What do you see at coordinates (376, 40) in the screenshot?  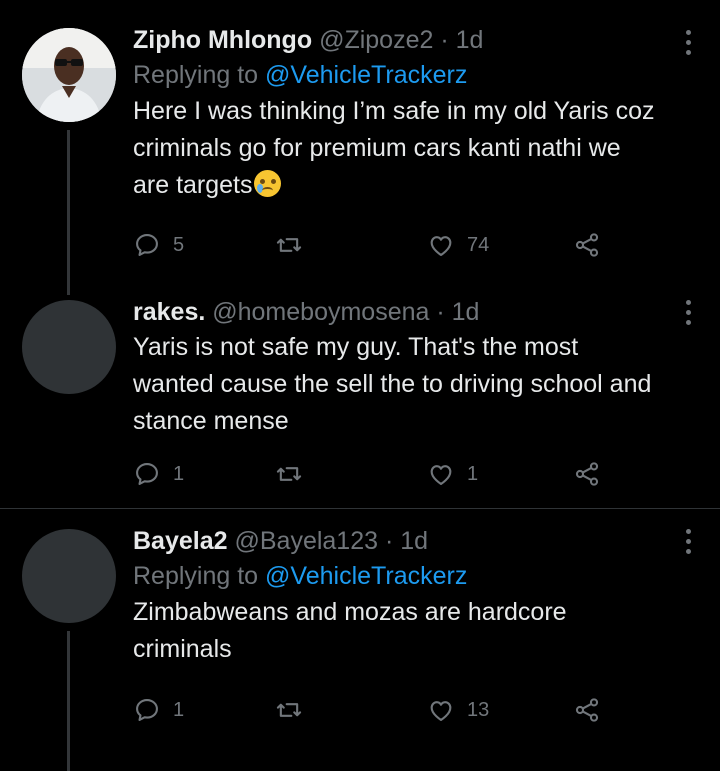 I see `author-handle: @Zipoze2` at bounding box center [376, 40].